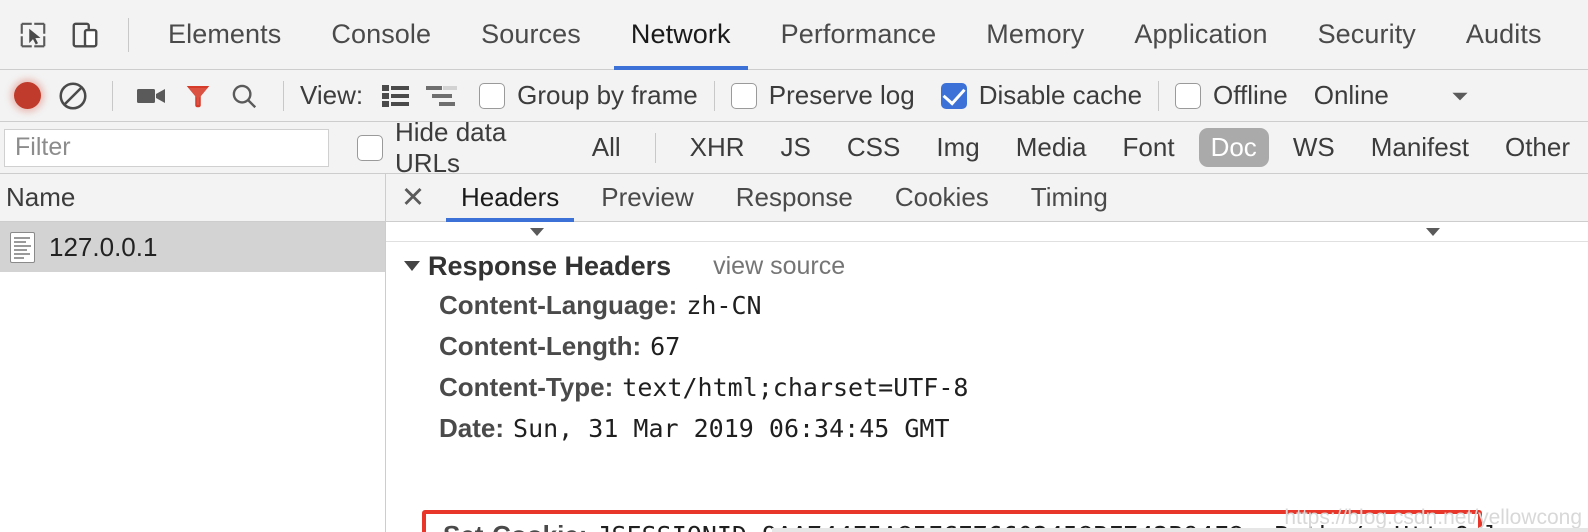  I want to click on disable-cache-checkbox-row: Disable cache, so click(1041, 95).